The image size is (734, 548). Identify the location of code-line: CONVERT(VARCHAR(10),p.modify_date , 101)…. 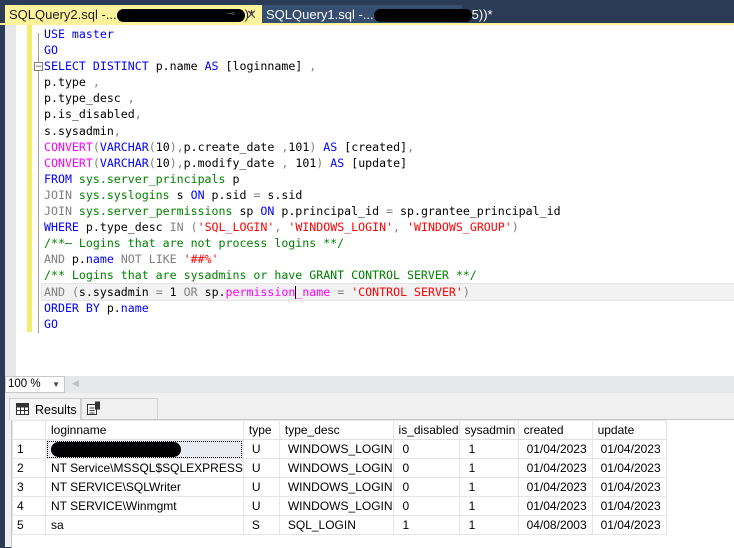
(389, 163).